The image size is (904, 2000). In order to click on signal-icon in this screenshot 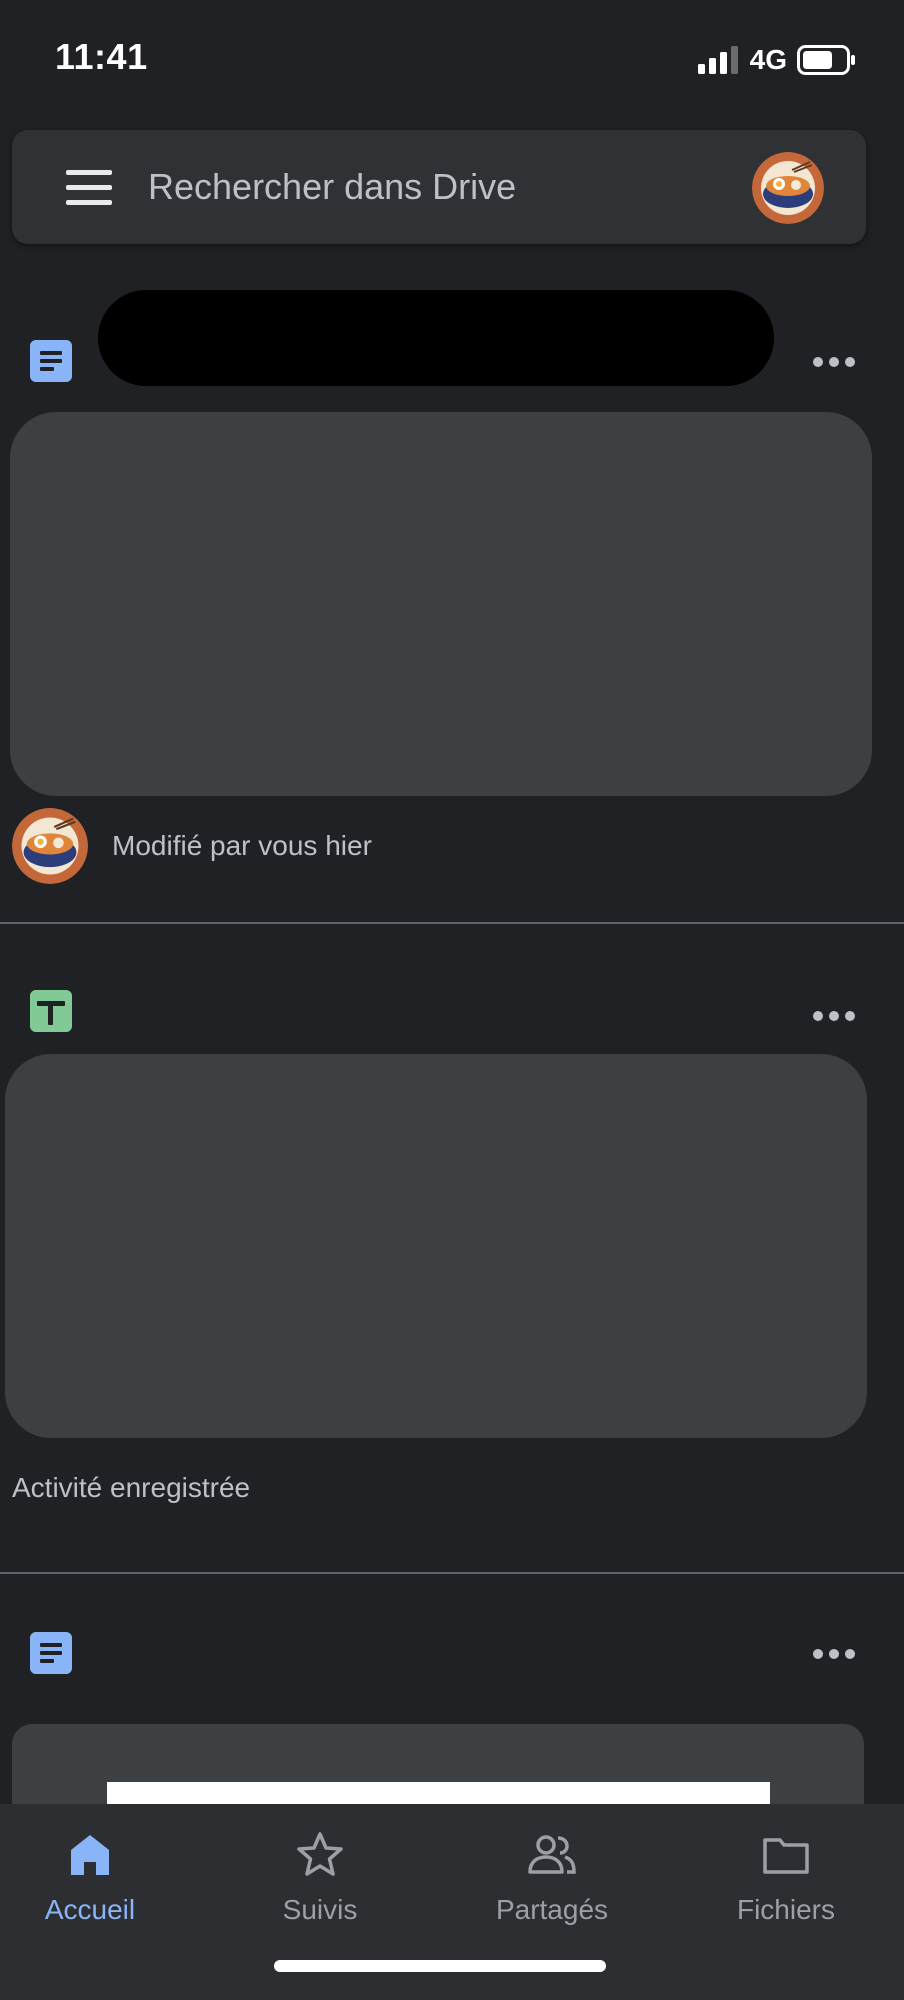, I will do `click(717, 60)`.